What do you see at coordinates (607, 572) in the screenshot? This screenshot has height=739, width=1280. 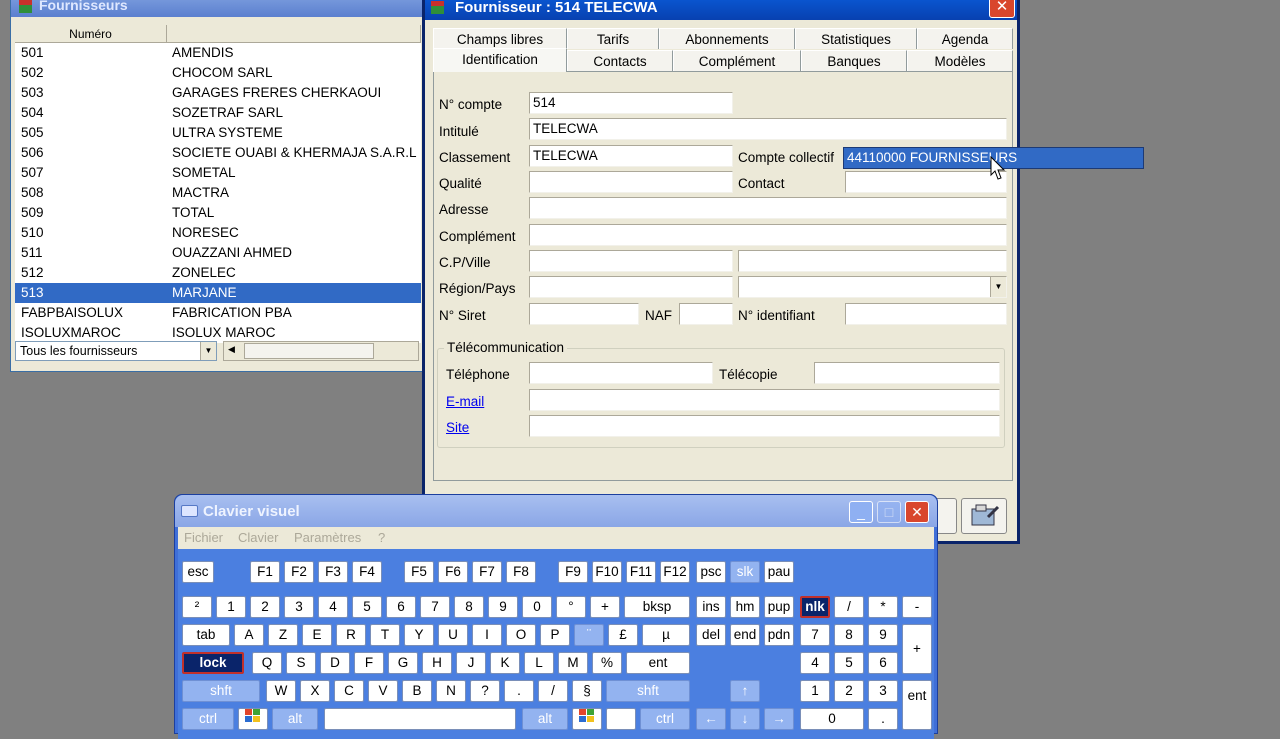 I see `key-f10: F10` at bounding box center [607, 572].